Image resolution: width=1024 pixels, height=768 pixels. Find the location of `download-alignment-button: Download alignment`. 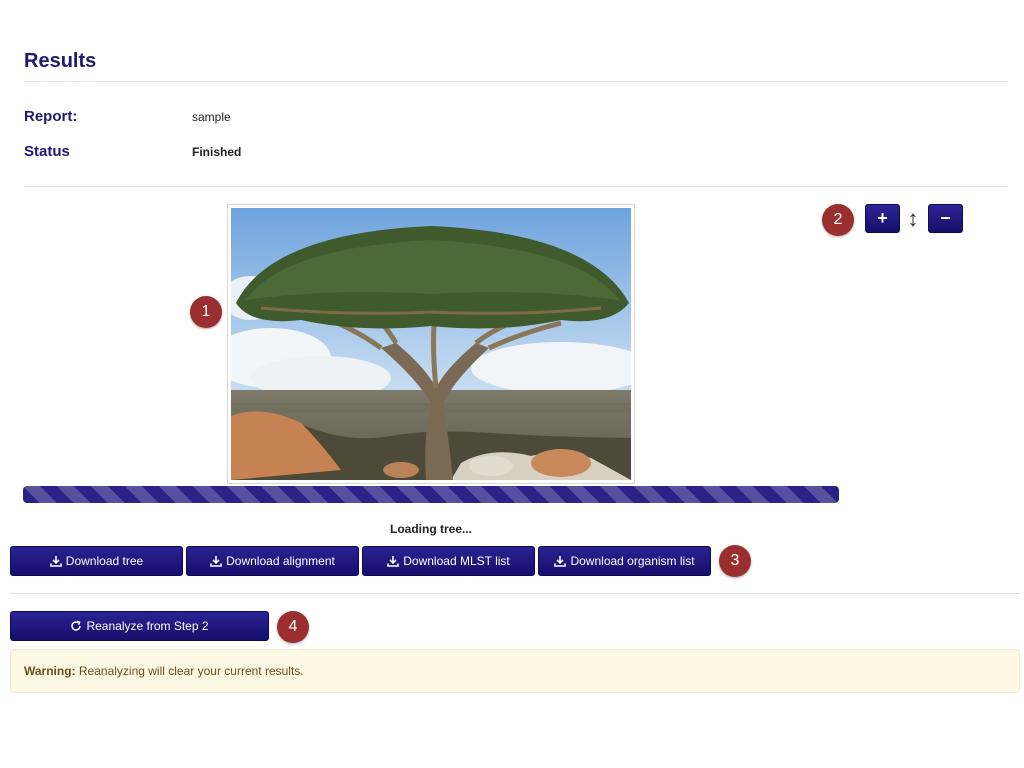

download-alignment-button: Download alignment is located at coordinates (272, 561).